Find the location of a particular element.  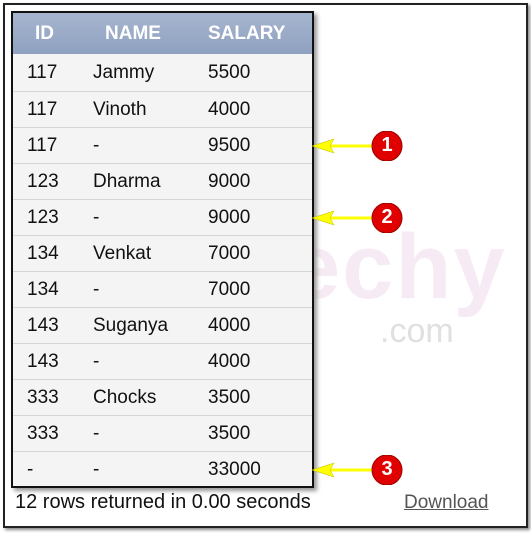

callout-number: 2 is located at coordinates (387, 217).